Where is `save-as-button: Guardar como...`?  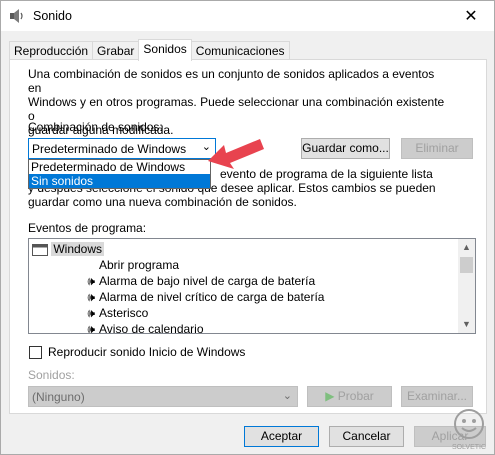
save-as-button: Guardar como... is located at coordinates (345, 148).